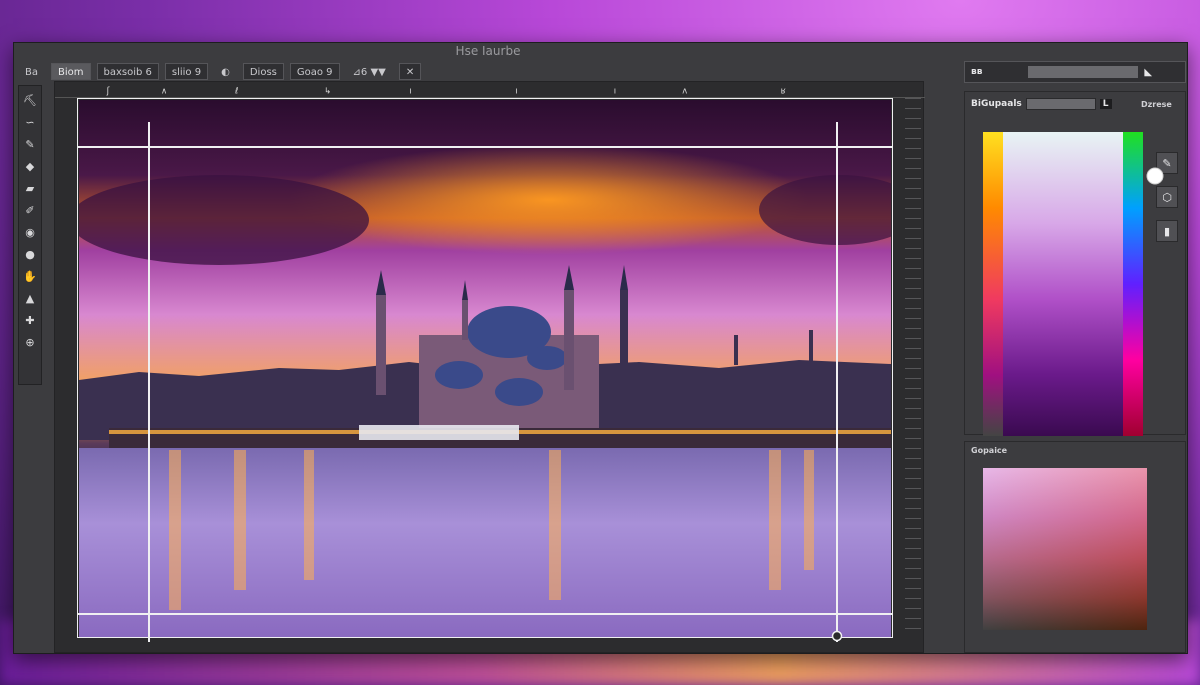 The width and height of the screenshot is (1200, 685). Describe the element at coordinates (1133, 284) in the screenshot. I see `hue-strip-right` at that location.